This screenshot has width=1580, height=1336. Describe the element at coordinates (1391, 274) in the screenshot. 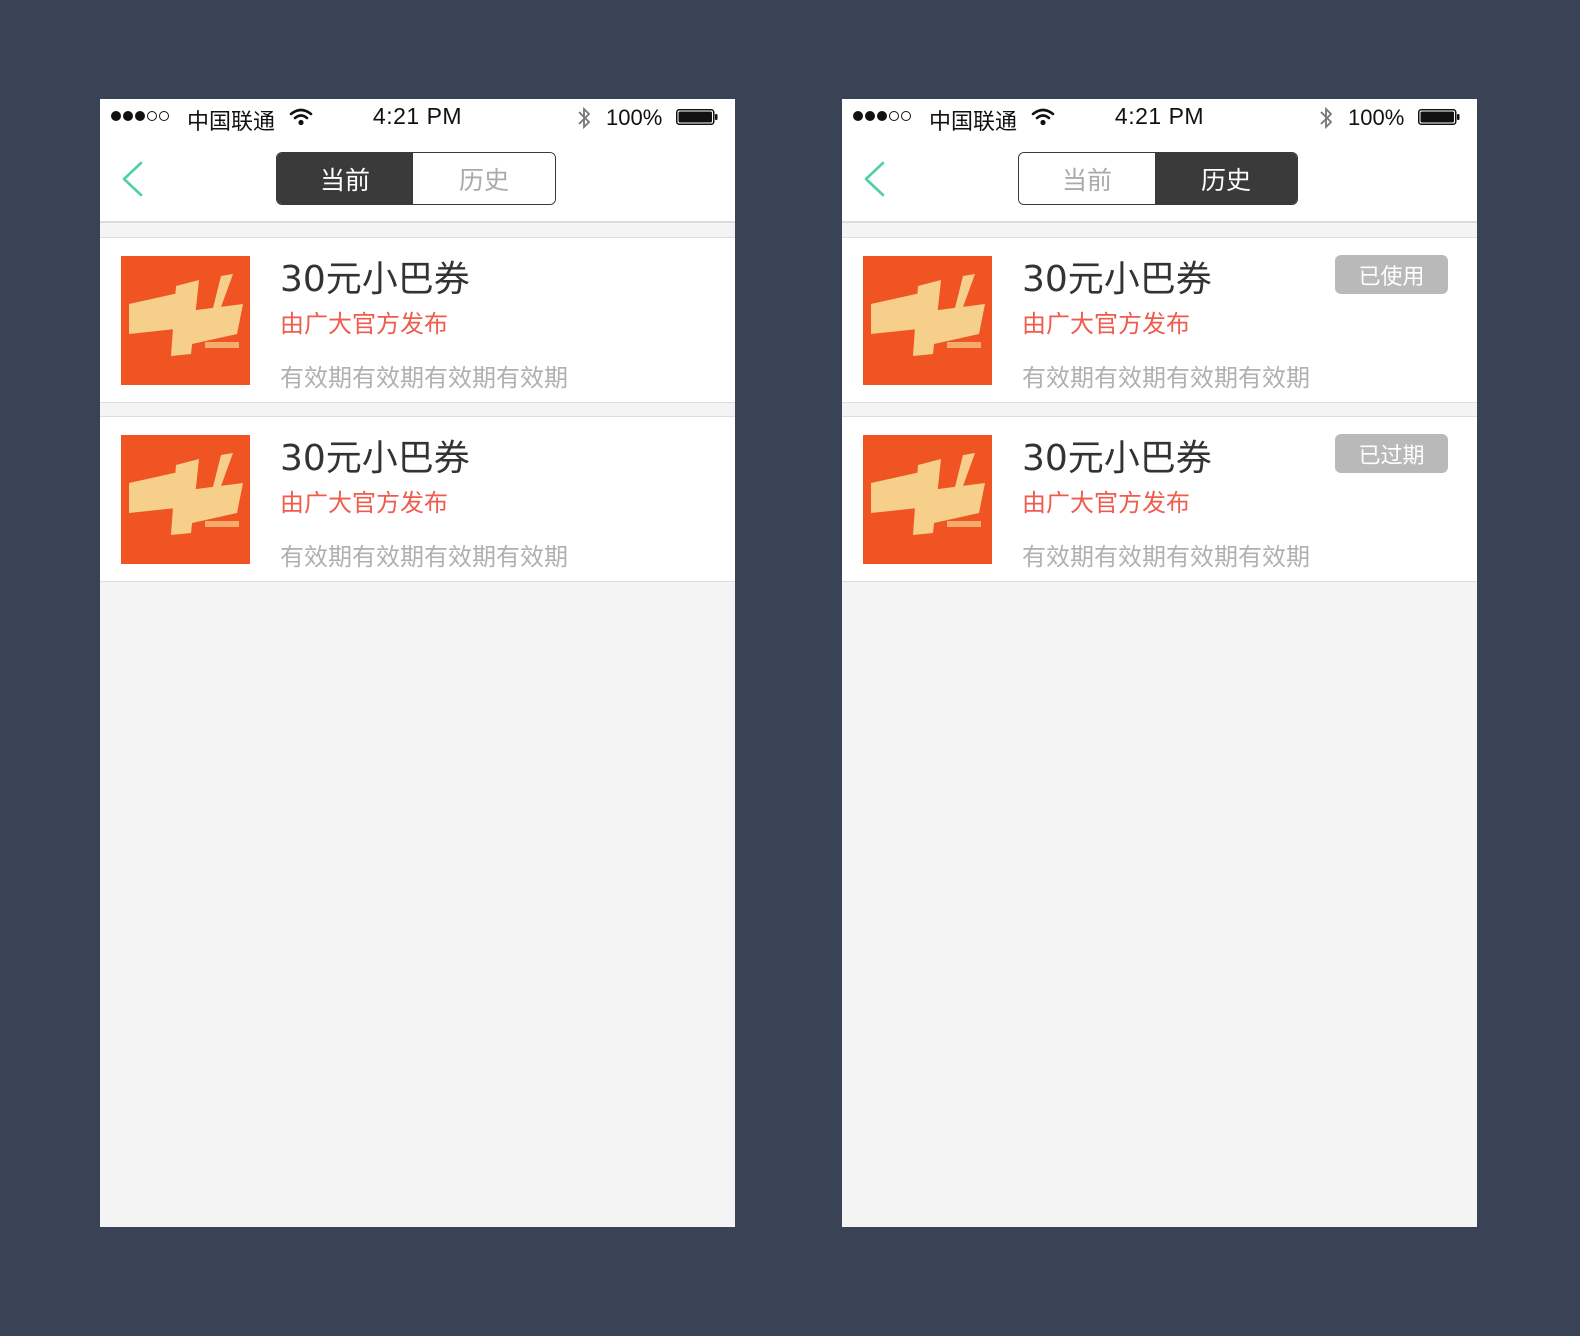

I see `status-badge: 已使用` at that location.